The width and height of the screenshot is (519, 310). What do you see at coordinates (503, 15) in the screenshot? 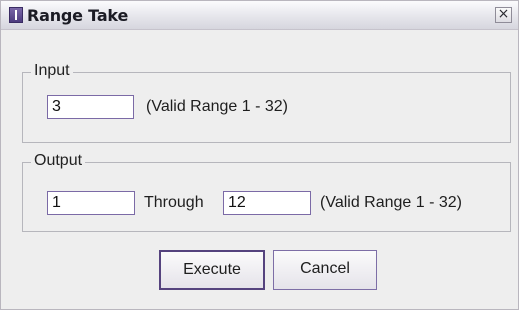
I see `close-icon: ×` at bounding box center [503, 15].